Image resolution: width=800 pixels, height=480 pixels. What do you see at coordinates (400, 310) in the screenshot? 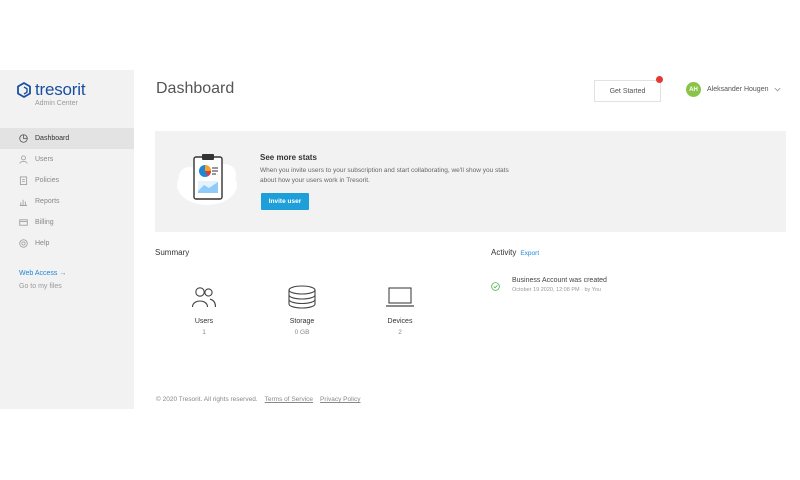
I see `stat-devices: Devices 2` at bounding box center [400, 310].